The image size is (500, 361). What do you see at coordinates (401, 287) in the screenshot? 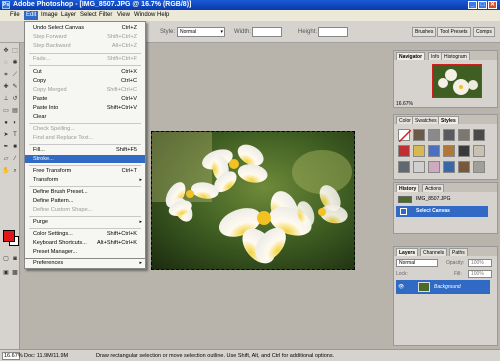
I see `eye-icon: 👁` at bounding box center [401, 287].